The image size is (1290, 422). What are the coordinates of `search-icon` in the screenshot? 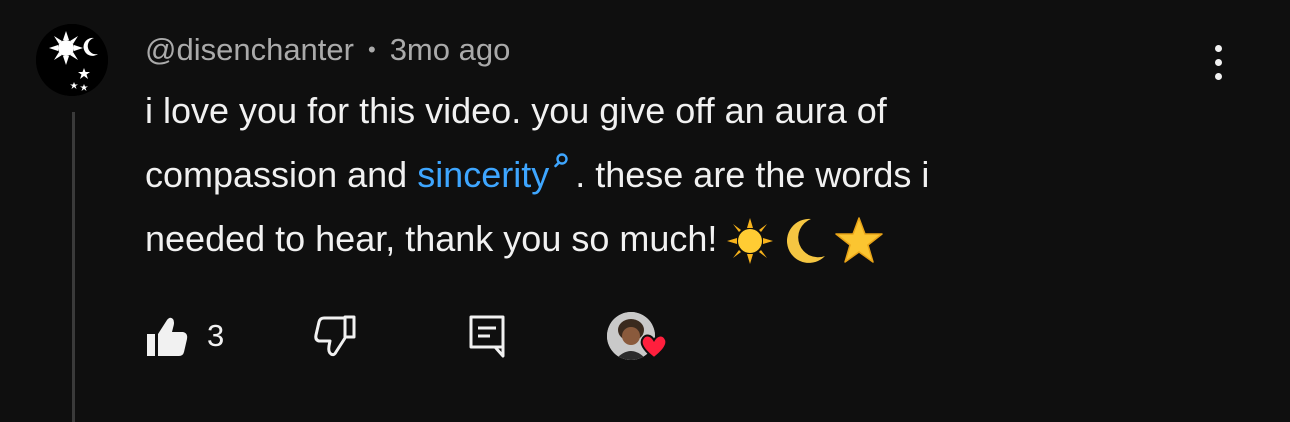 It's located at (562, 163).